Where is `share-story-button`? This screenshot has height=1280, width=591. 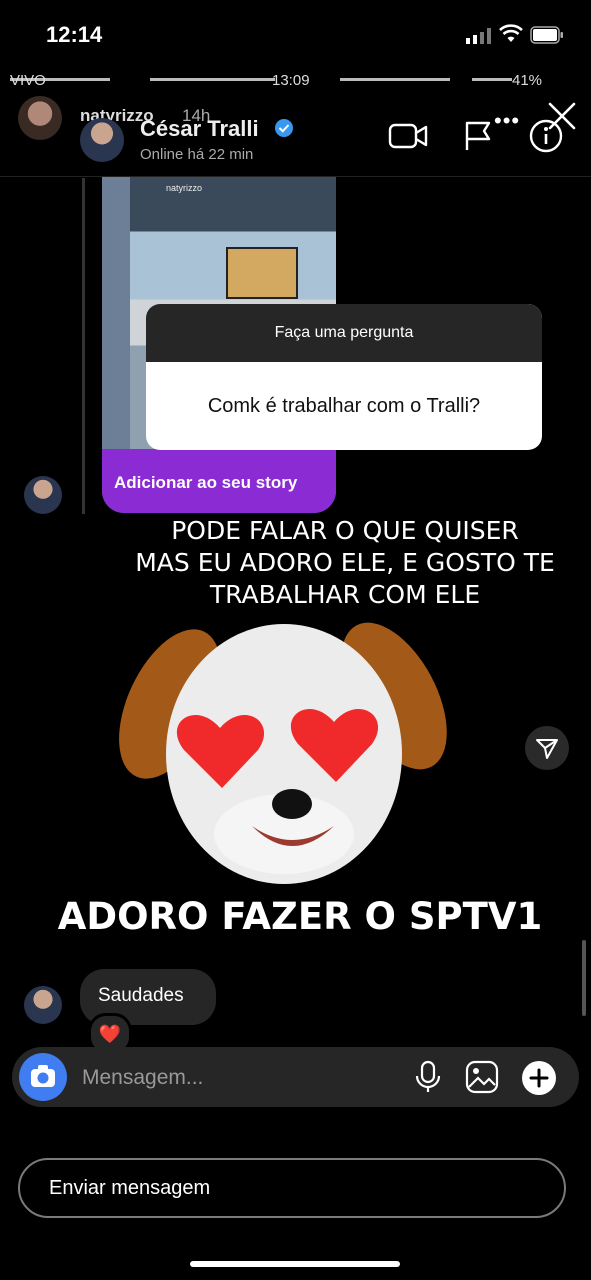 share-story-button is located at coordinates (547, 748).